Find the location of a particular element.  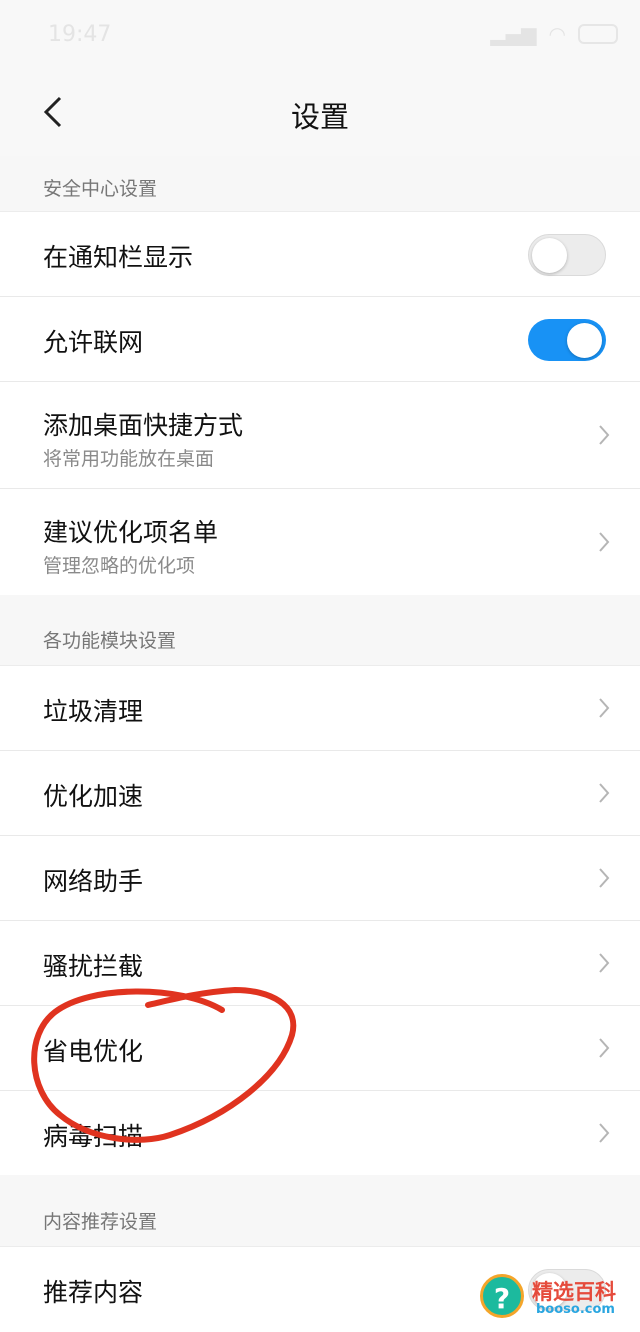

row-label: 省电优化 is located at coordinates (93, 1051).